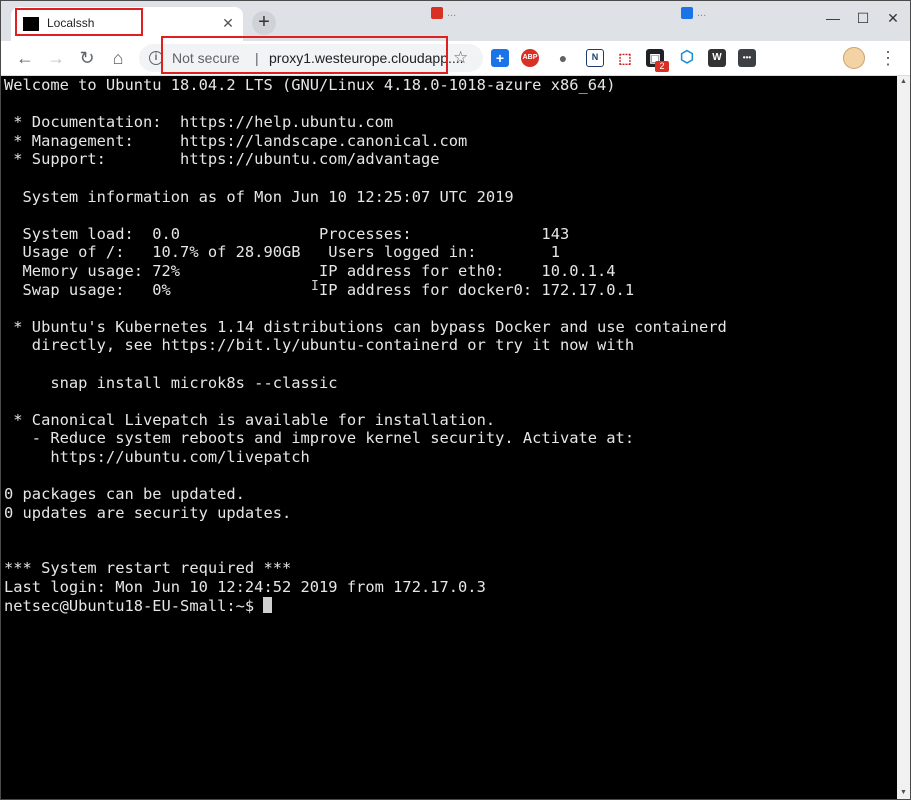 The width and height of the screenshot is (911, 800). Describe the element at coordinates (563, 58) in the screenshot. I see `circle-extension-icon: ●` at that location.